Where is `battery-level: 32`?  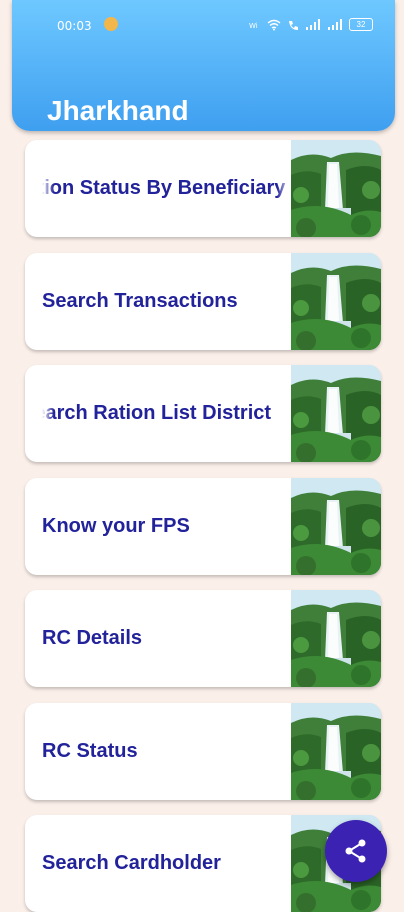 battery-level: 32 is located at coordinates (361, 24).